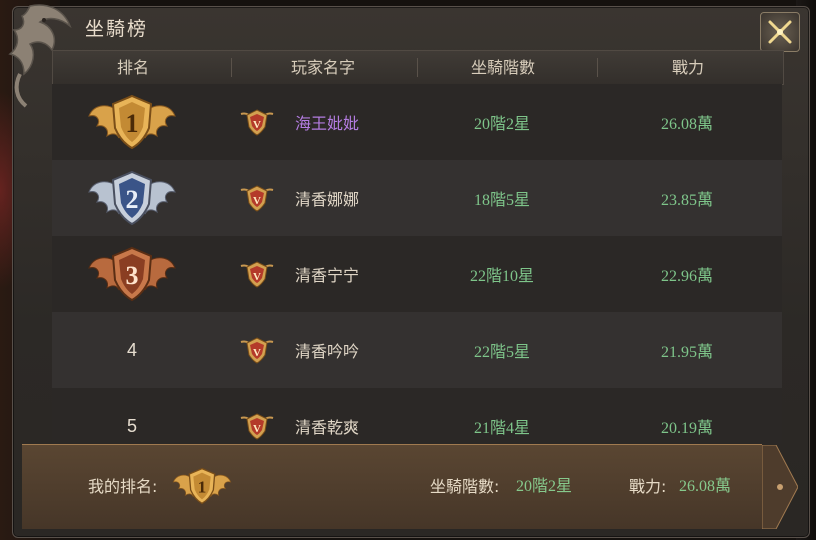 This screenshot has height=540, width=816. I want to click on rank-cell: 2, so click(132, 198).